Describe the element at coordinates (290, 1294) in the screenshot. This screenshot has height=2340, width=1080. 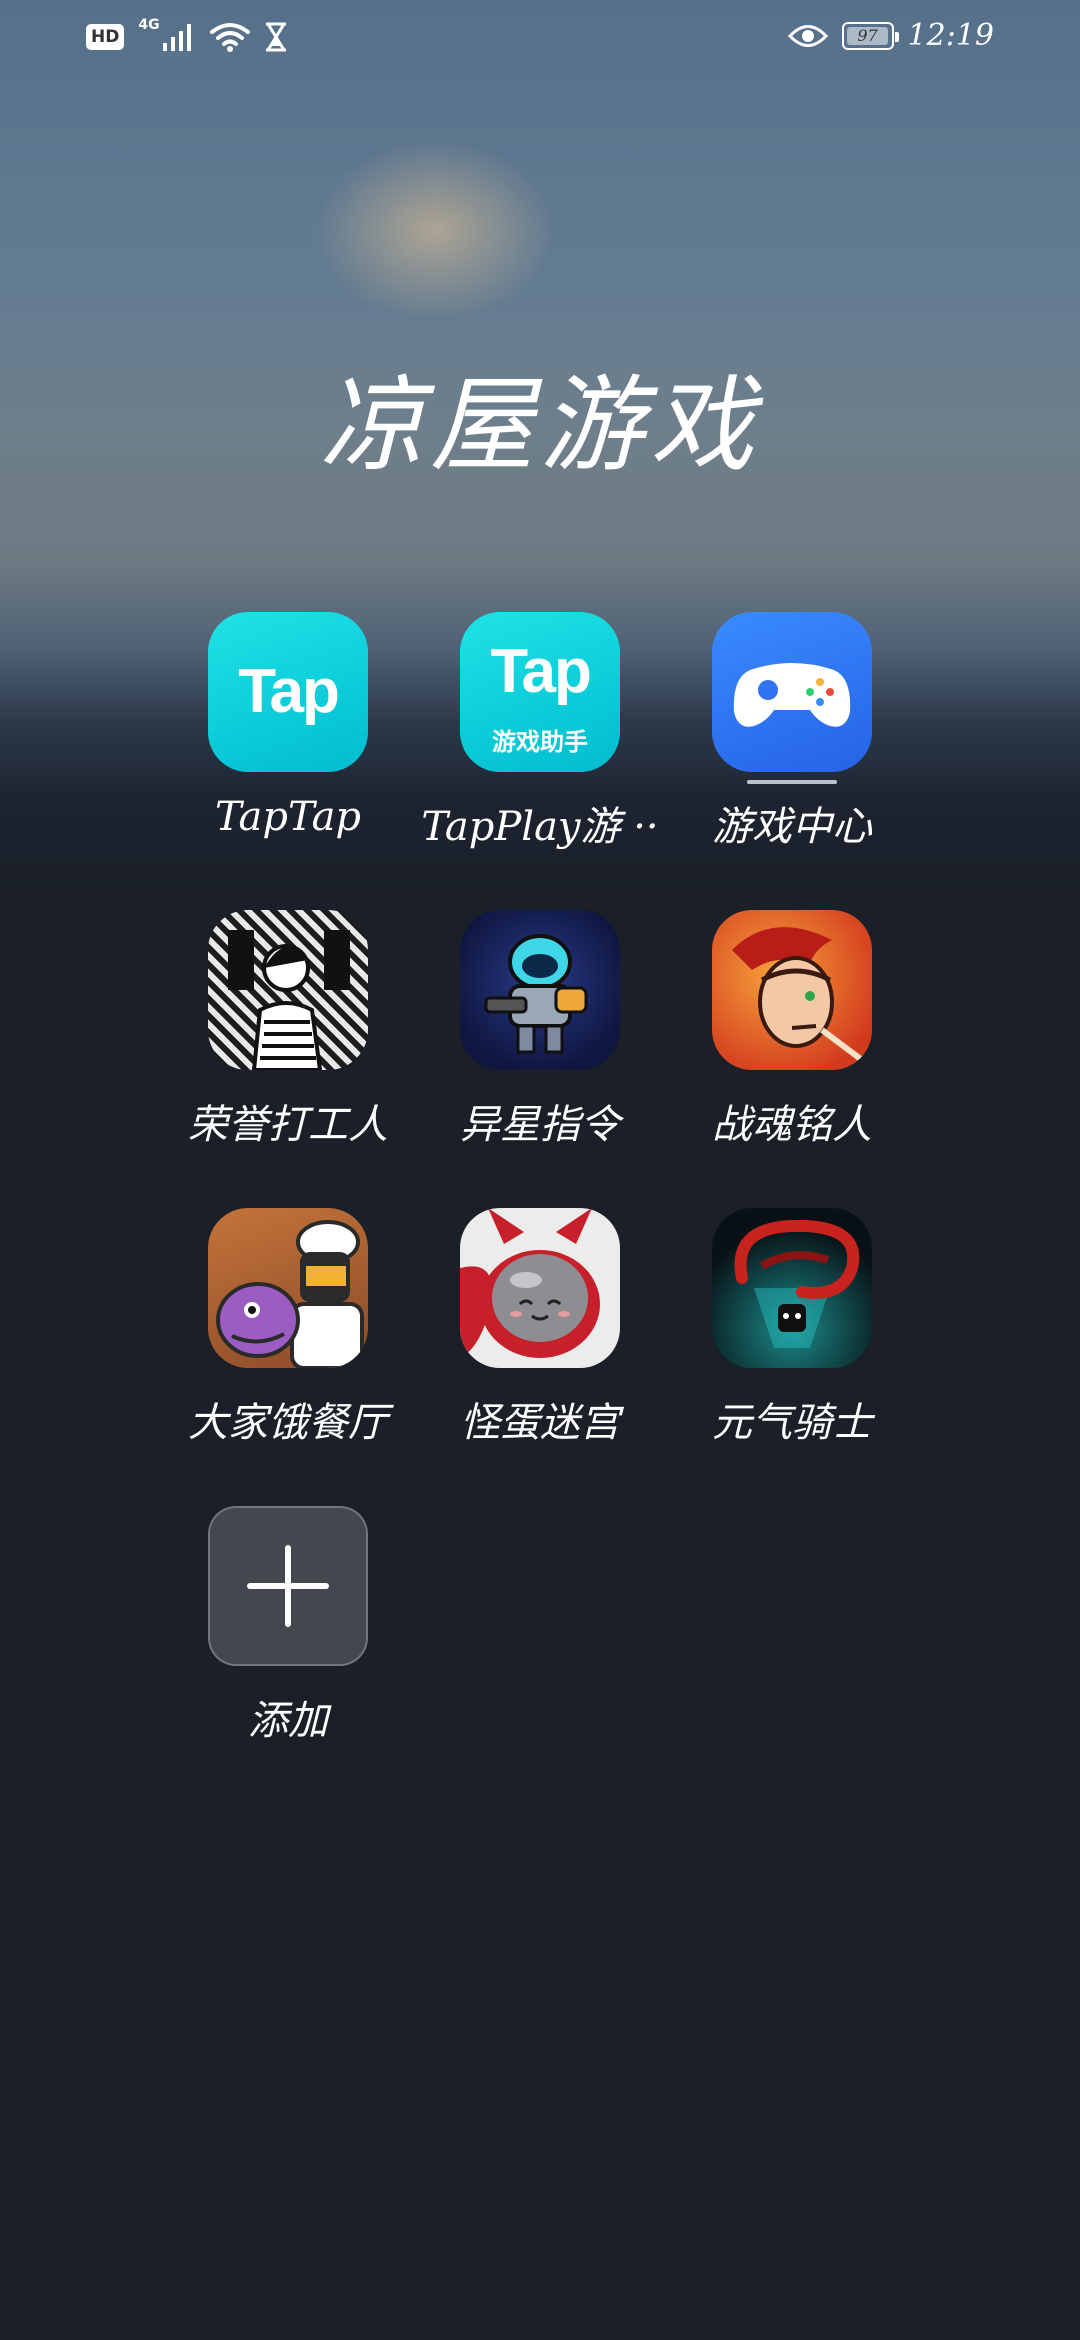
I see `restaurant-characters-icon` at that location.